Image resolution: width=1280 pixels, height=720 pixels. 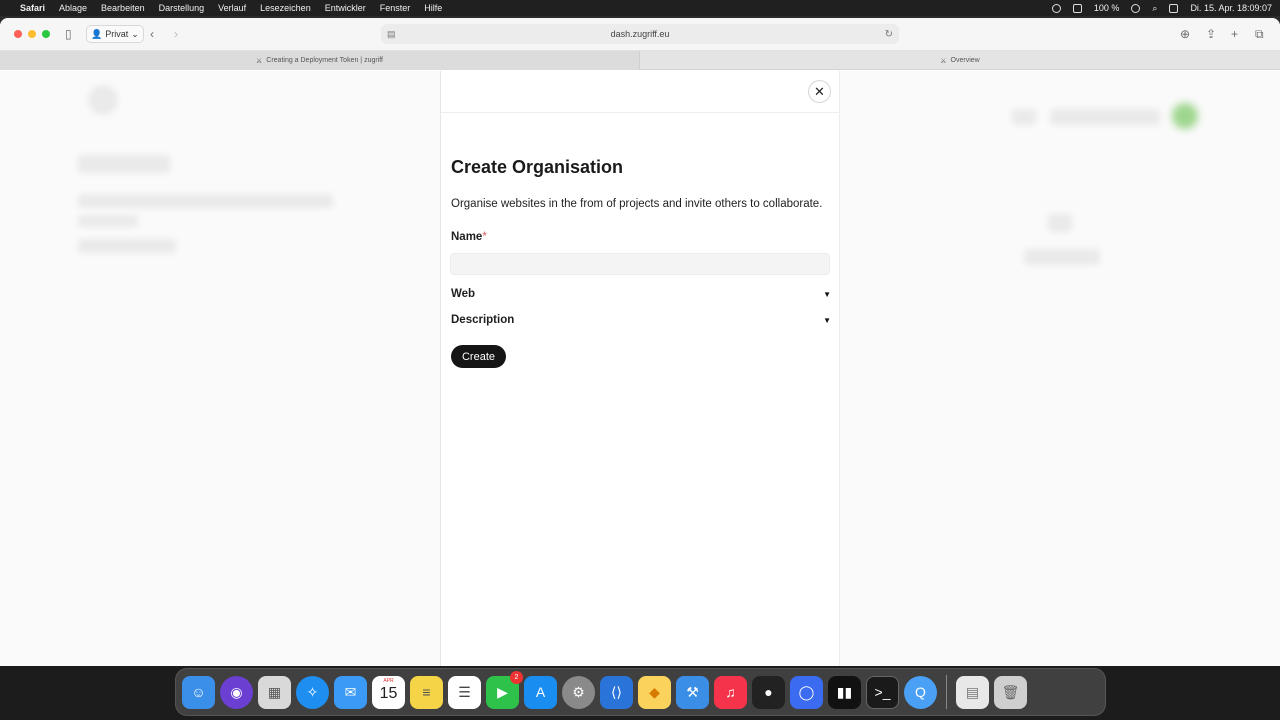 What do you see at coordinates (182, 8) in the screenshot?
I see `menu-darstellung: Darstellung` at bounding box center [182, 8].